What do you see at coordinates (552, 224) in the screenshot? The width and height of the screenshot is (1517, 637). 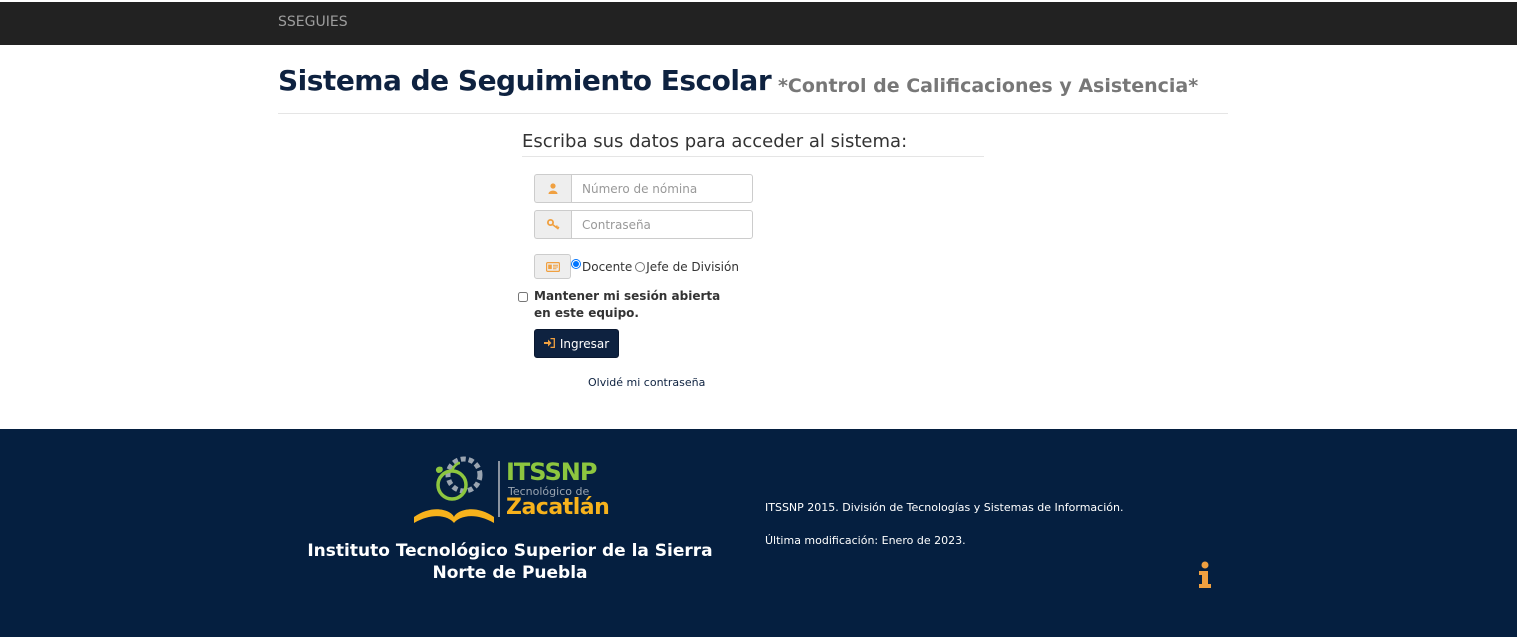 I see `key-icon` at bounding box center [552, 224].